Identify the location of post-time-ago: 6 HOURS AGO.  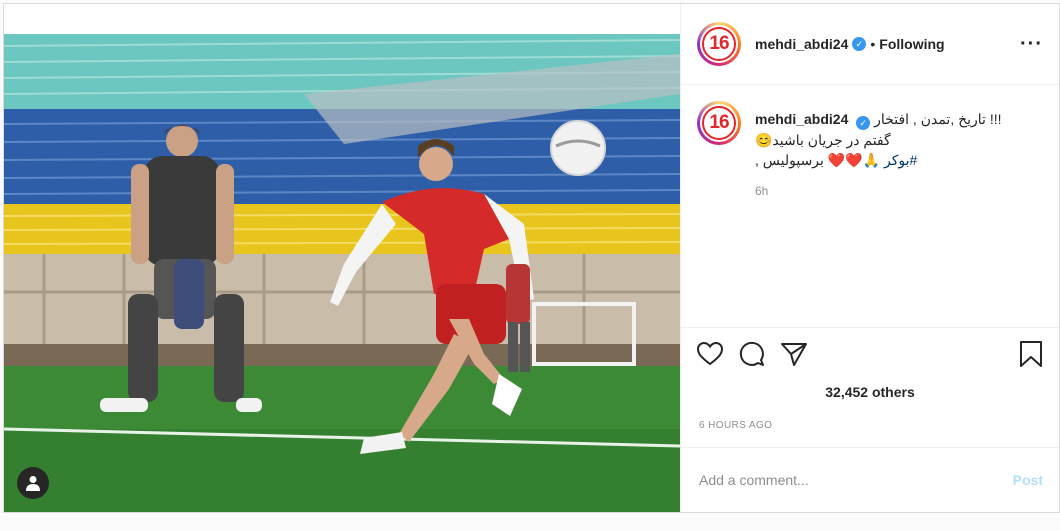
(870, 429).